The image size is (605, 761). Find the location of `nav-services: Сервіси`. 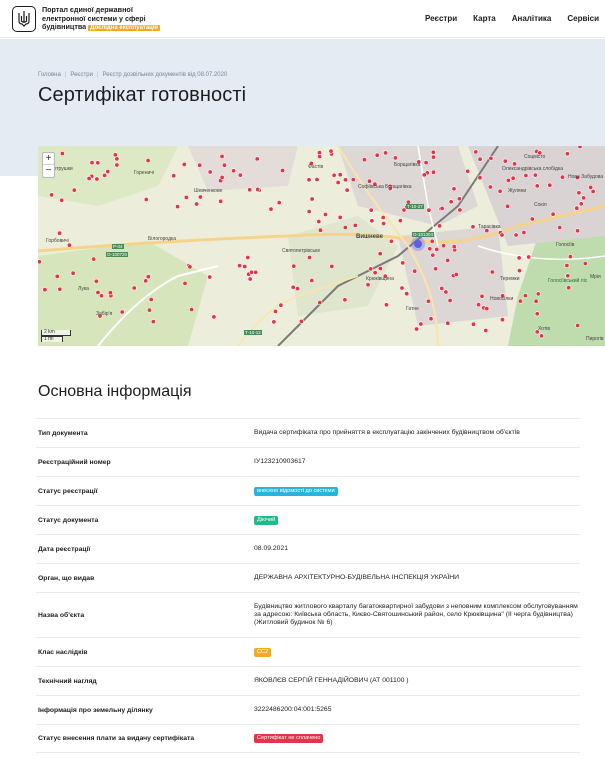

nav-services: Сервіси is located at coordinates (583, 18).